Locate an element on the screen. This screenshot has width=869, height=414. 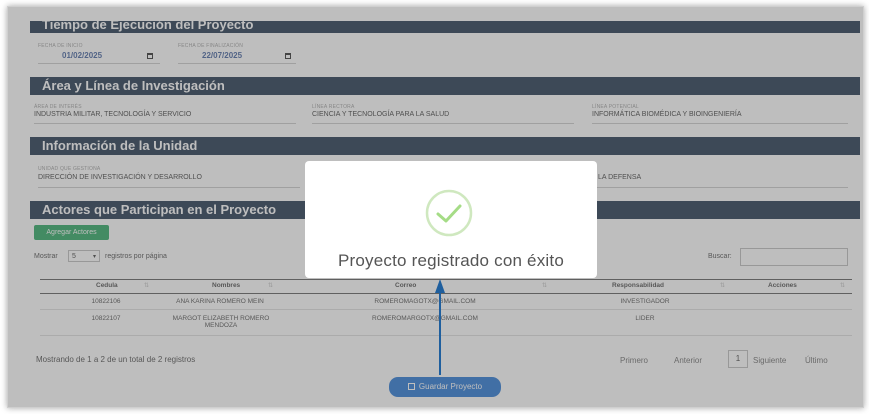
check-circle-icon is located at coordinates (449, 213).